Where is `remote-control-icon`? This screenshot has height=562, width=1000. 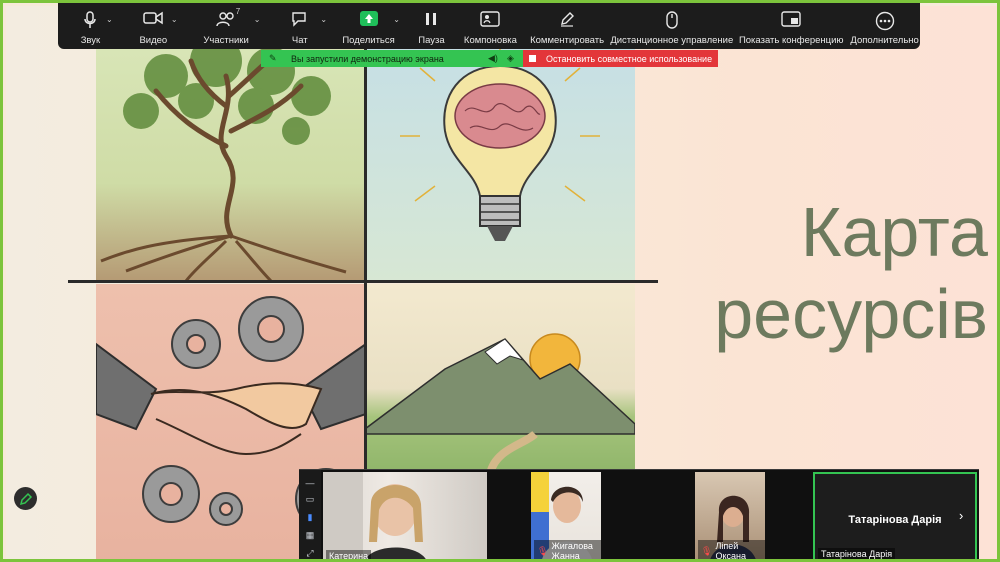 remote-control-icon is located at coordinates (672, 20).